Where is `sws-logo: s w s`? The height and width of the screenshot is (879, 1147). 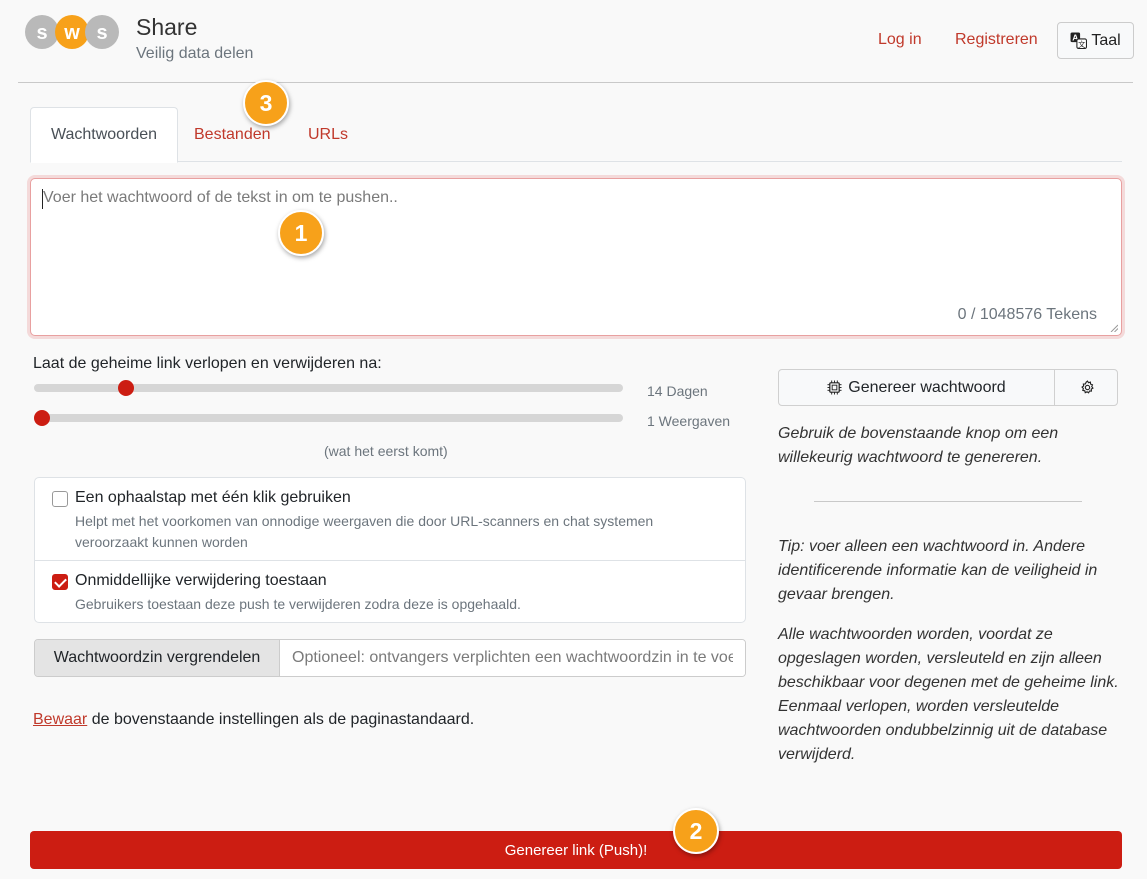
sws-logo: s w s is located at coordinates (72, 32).